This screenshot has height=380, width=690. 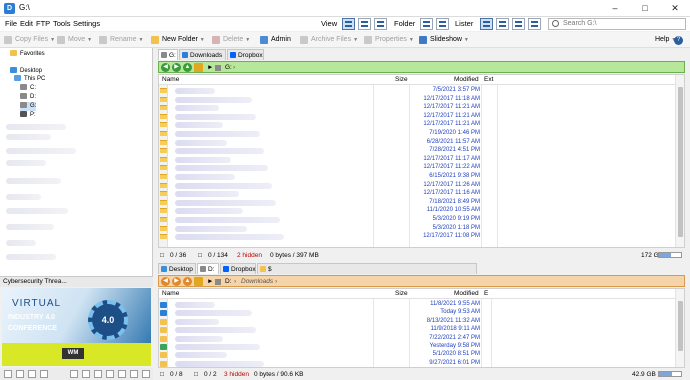 I want to click on tab-desktop: Desktop, so click(x=177, y=268).